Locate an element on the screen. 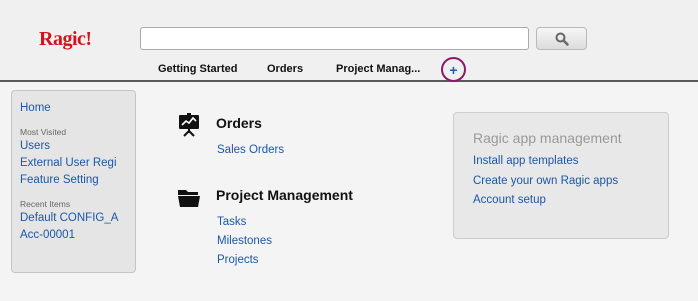 This screenshot has width=698, height=301. sidebar-recent-acc: Acc-00001 is located at coordinates (73, 235).